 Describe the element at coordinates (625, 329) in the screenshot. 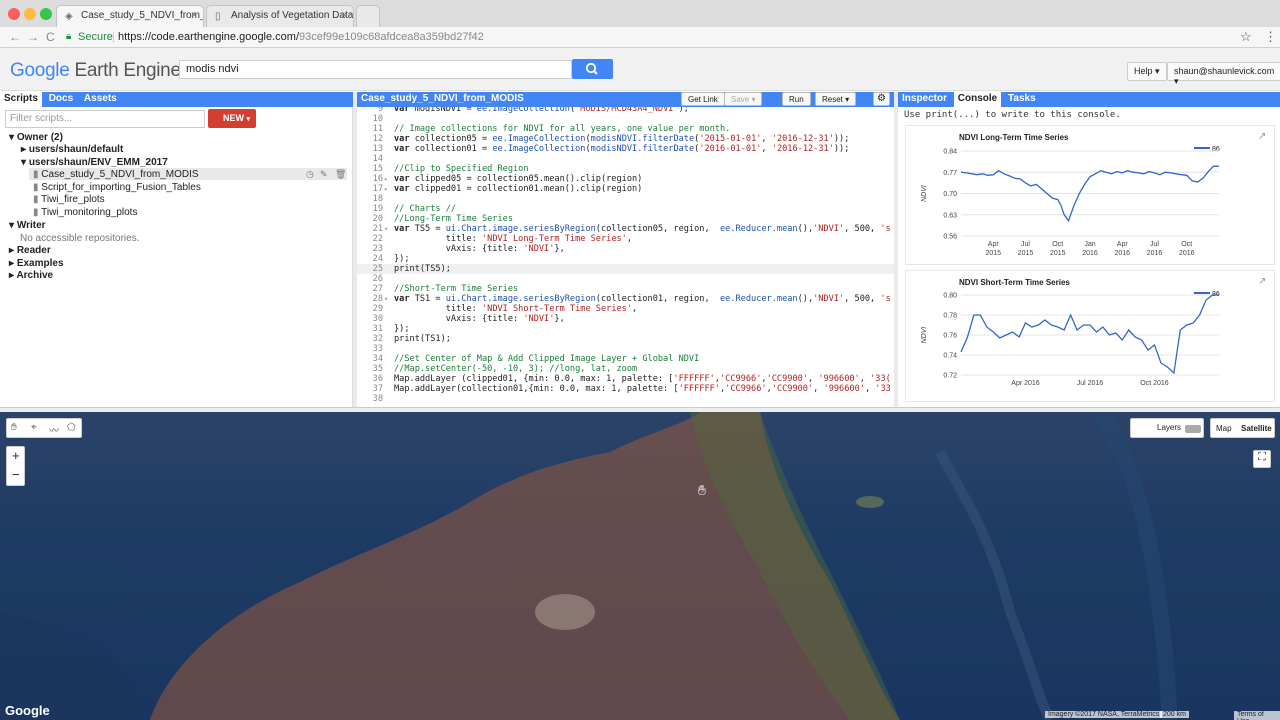

I see `code-line: 31});` at that location.